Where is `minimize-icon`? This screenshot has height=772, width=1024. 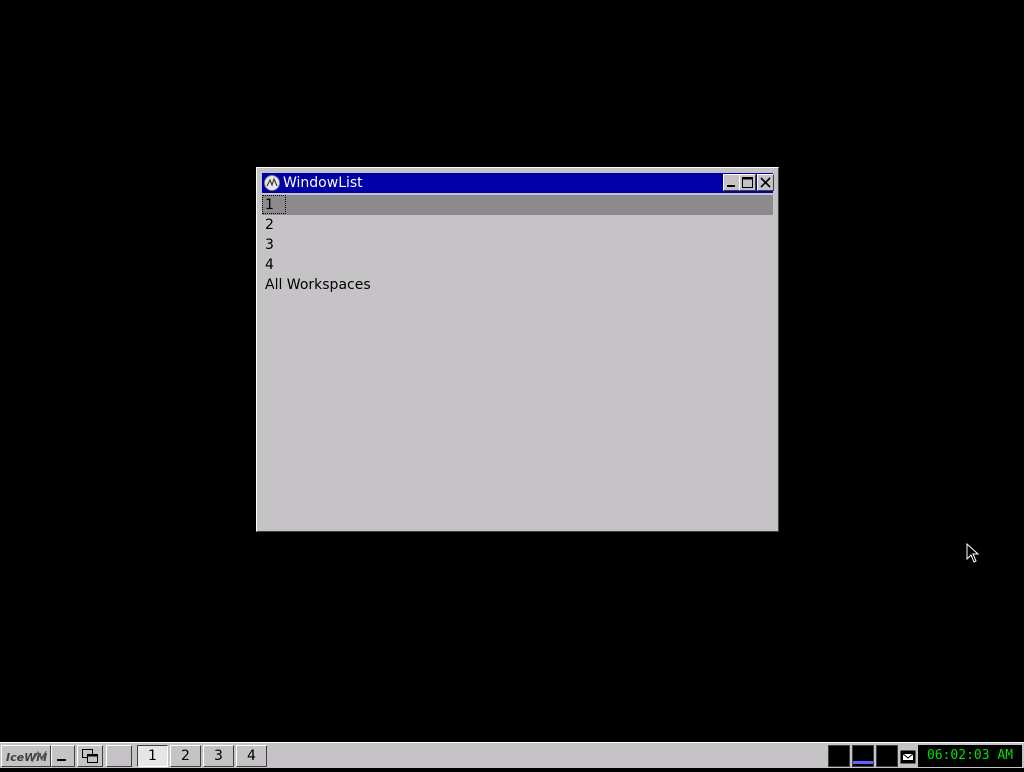 minimize-icon is located at coordinates (731, 186).